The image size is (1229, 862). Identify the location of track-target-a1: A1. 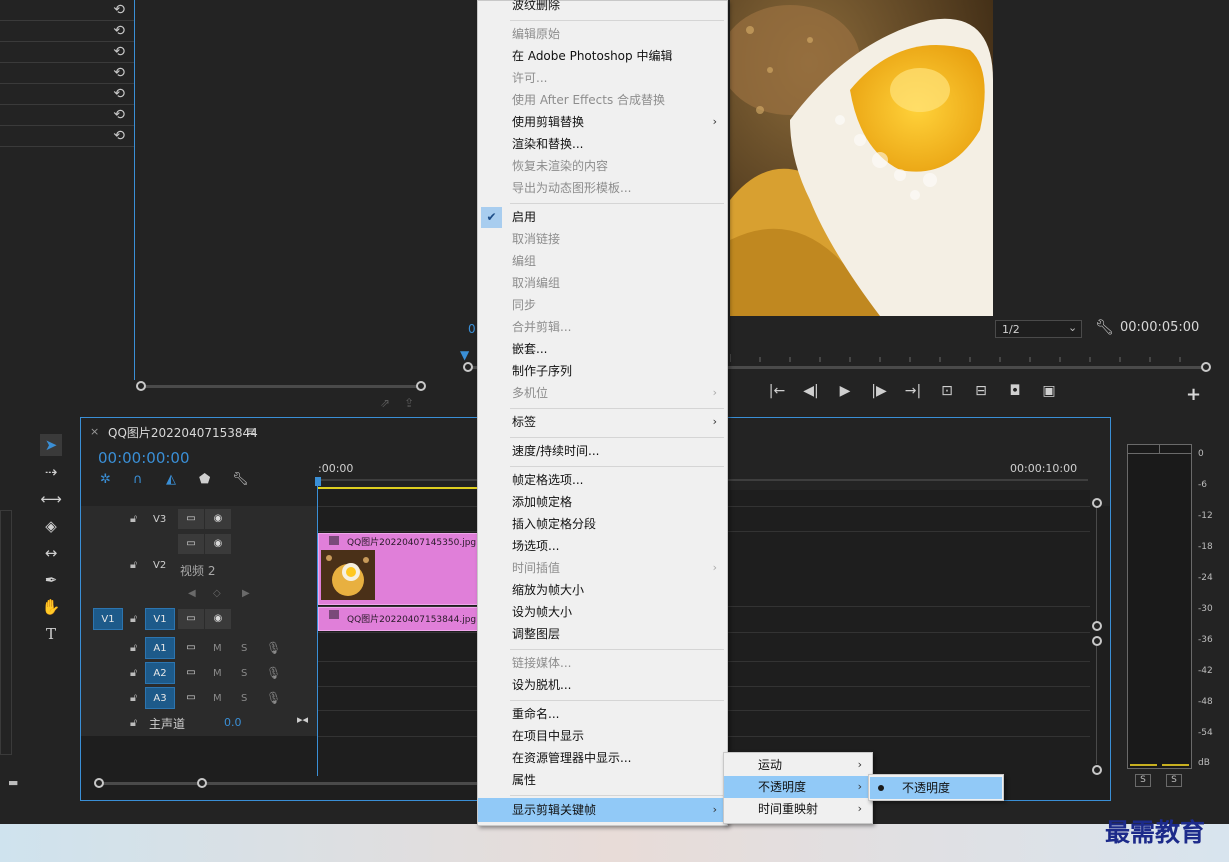
(160, 648).